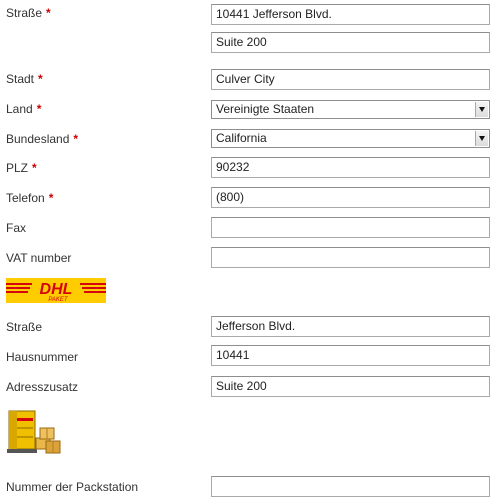  I want to click on house-number-input: 10441, so click(350, 355).